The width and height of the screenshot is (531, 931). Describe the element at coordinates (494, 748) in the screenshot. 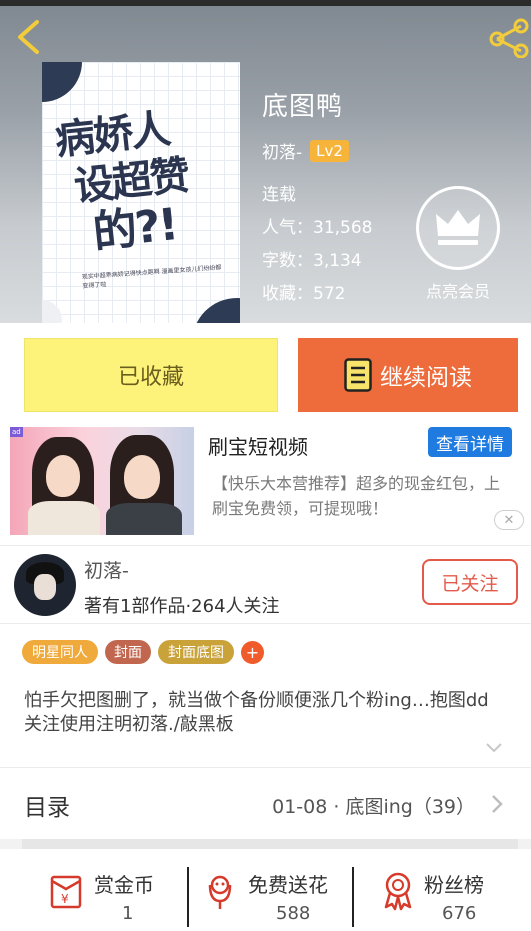

I see `chevron-down-icon` at that location.